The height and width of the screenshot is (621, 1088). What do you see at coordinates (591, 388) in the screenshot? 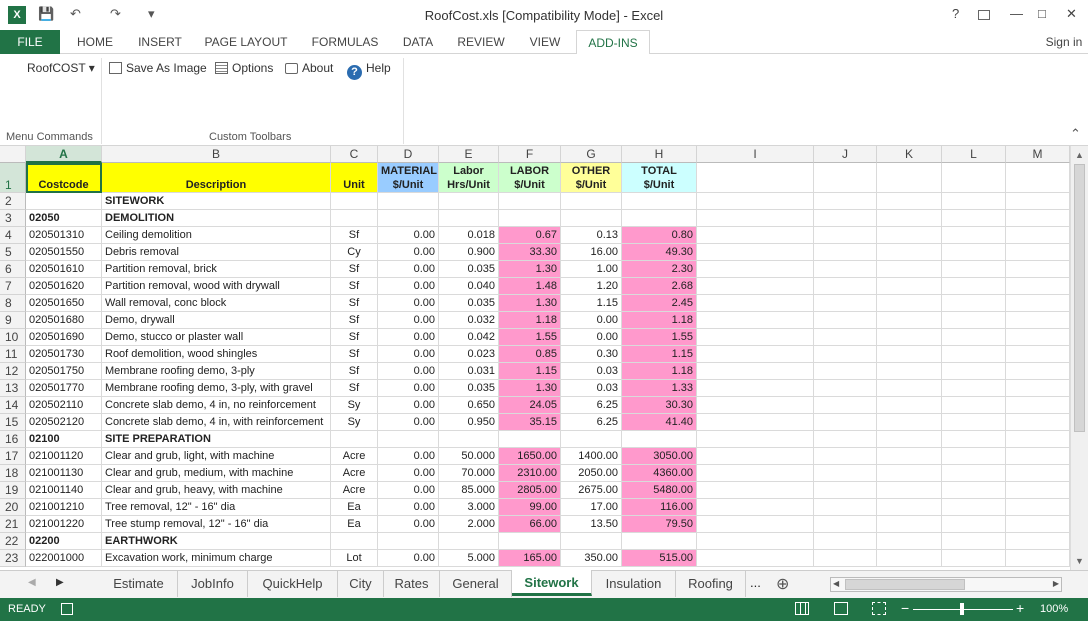
I see `cell-other: 0.03` at bounding box center [591, 388].